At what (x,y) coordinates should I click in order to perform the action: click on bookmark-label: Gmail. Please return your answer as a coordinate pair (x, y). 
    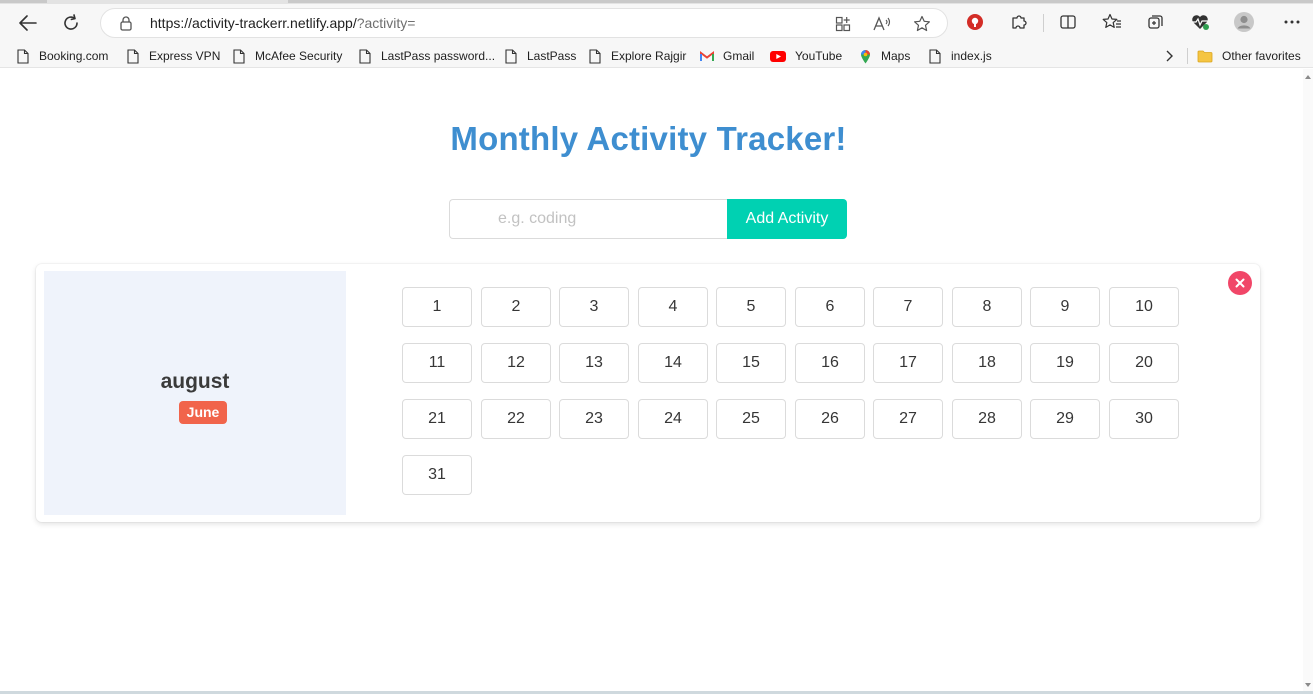
    Looking at the image, I should click on (739, 56).